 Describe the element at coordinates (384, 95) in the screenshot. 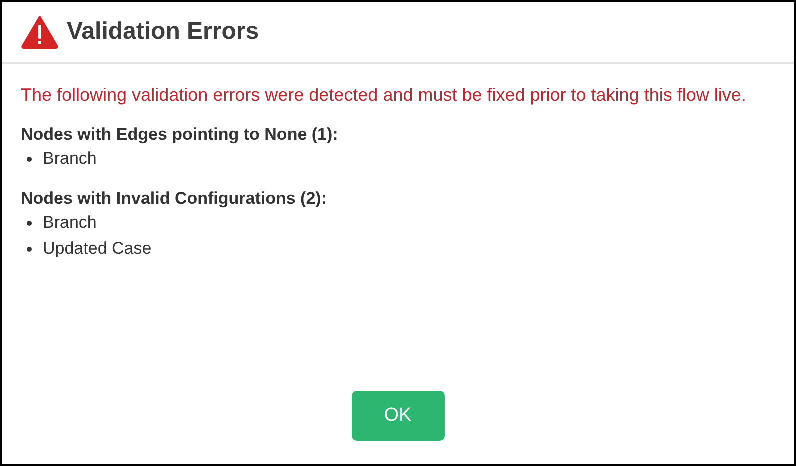

I see `error-message: The following validation errors were detected and must be fixed prior to taking this flow live.` at that location.